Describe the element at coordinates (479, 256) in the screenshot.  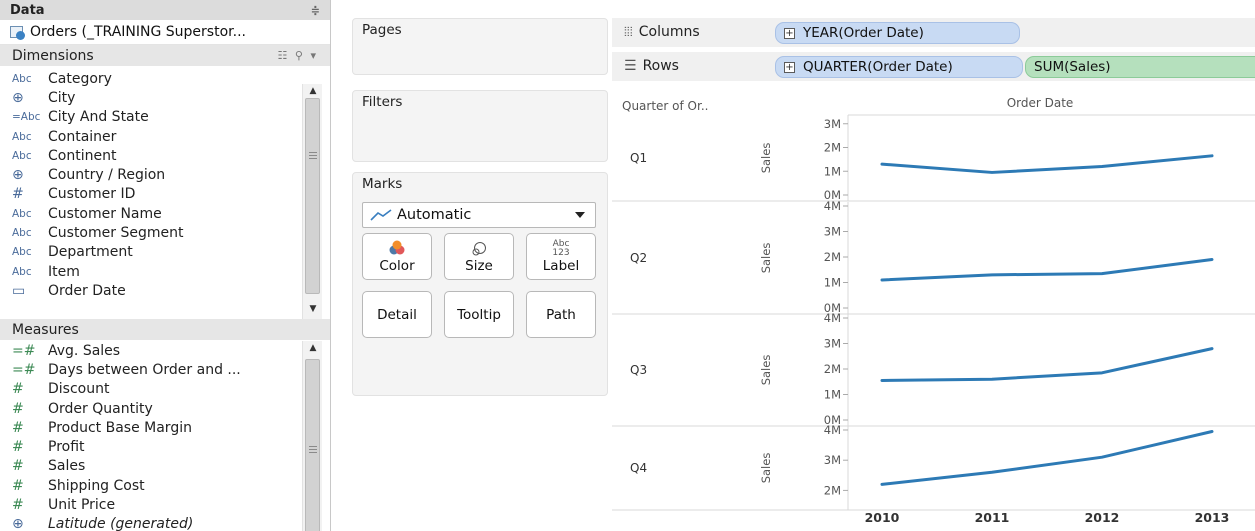
I see `size-button: Size` at that location.